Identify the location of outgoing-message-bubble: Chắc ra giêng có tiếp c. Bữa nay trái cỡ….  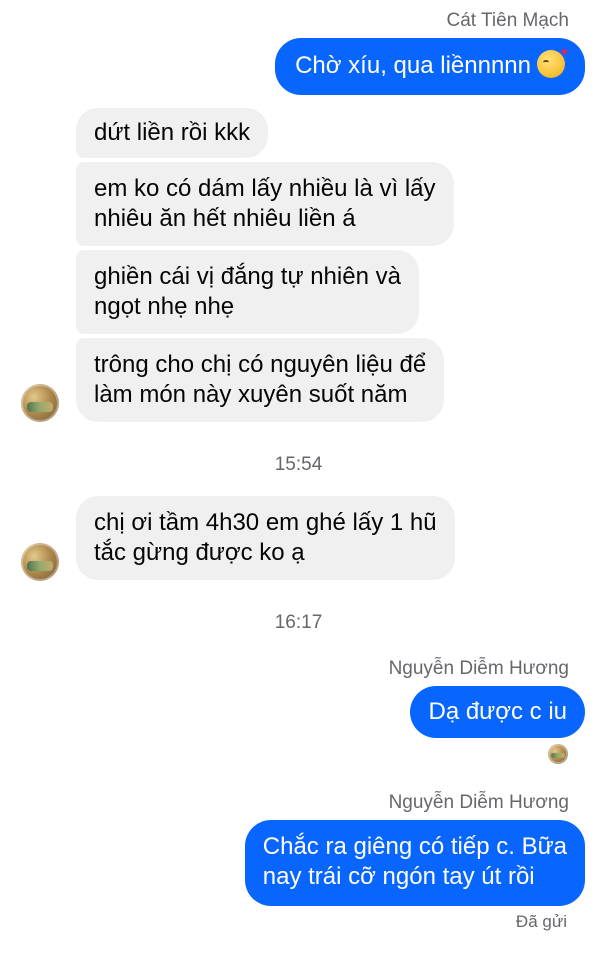
(414, 863).